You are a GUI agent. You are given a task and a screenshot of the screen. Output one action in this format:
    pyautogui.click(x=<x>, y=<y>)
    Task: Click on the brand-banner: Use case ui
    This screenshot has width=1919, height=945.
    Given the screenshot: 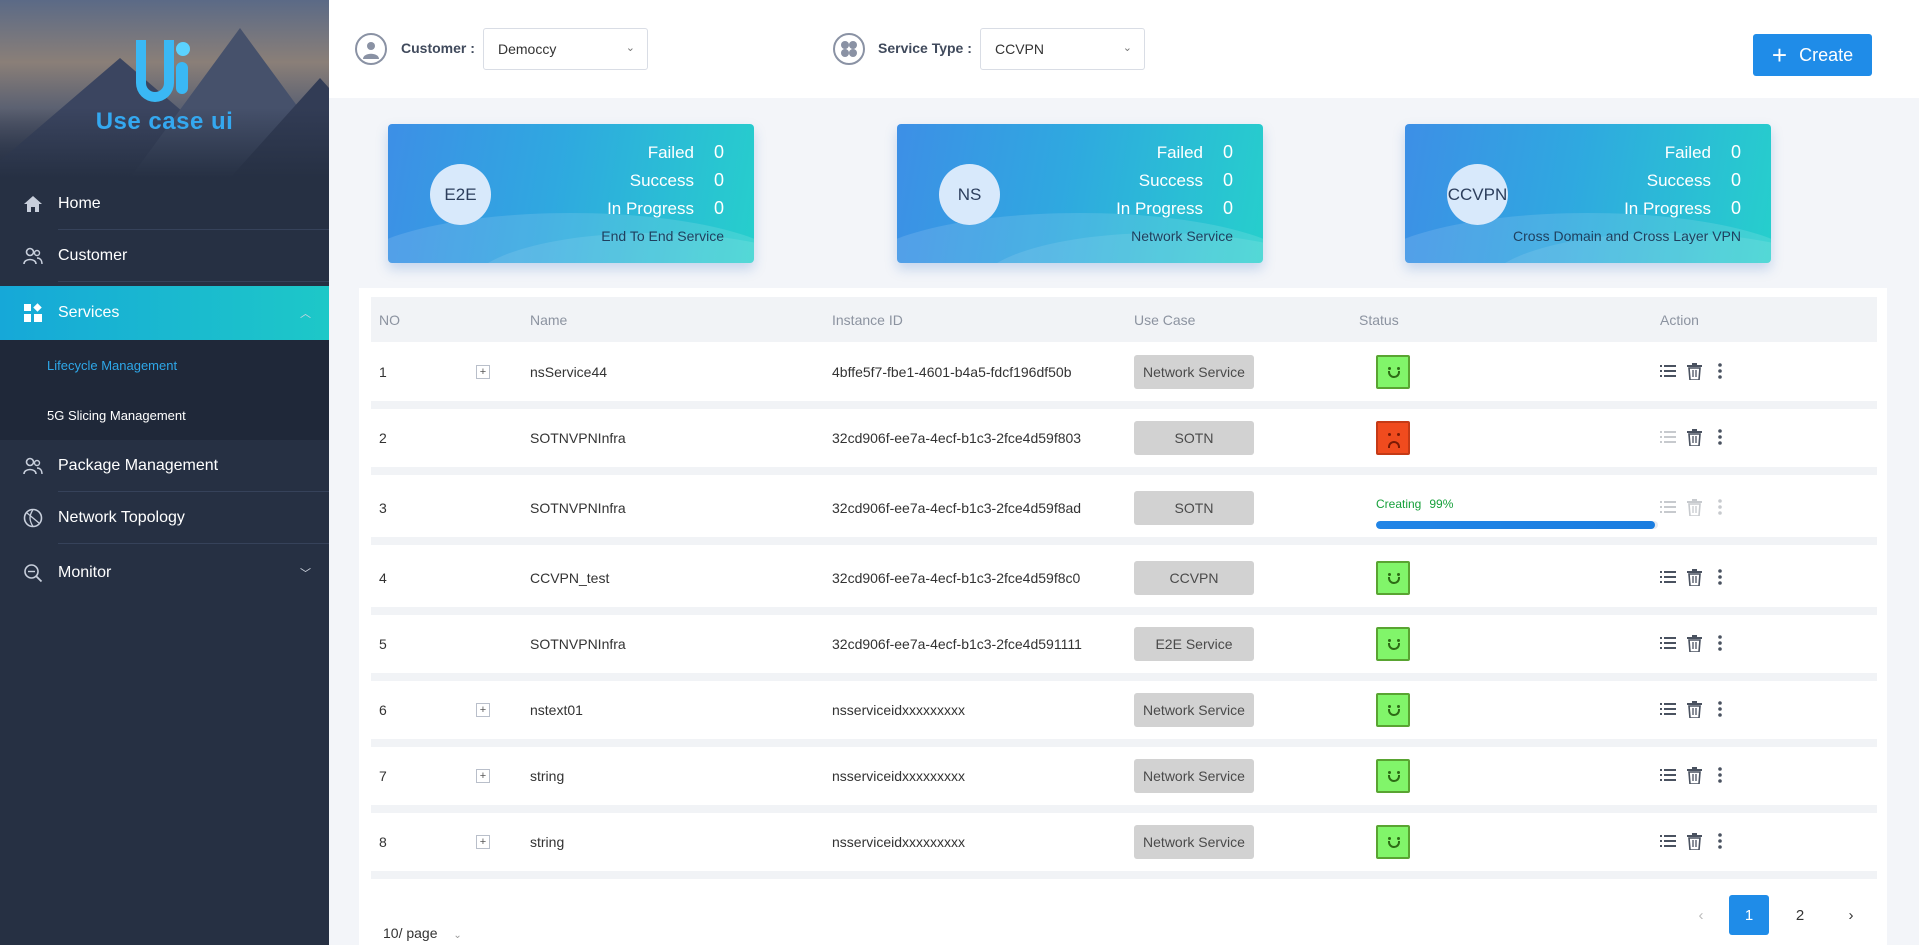 What is the action you would take?
    pyautogui.click(x=164, y=89)
    